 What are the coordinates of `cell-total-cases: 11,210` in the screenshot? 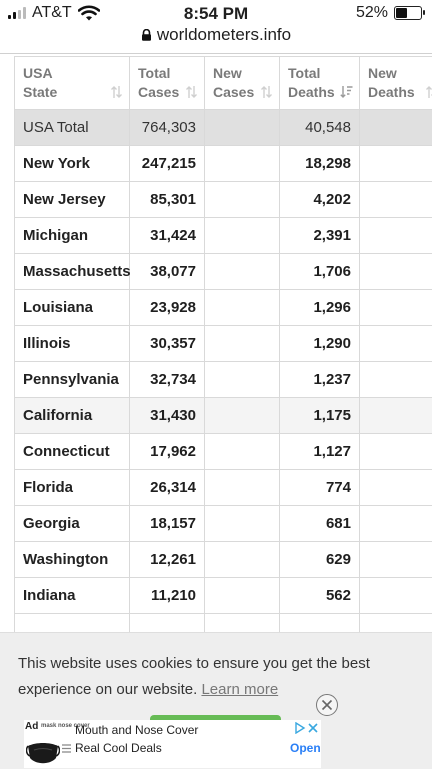 It's located at (167, 596).